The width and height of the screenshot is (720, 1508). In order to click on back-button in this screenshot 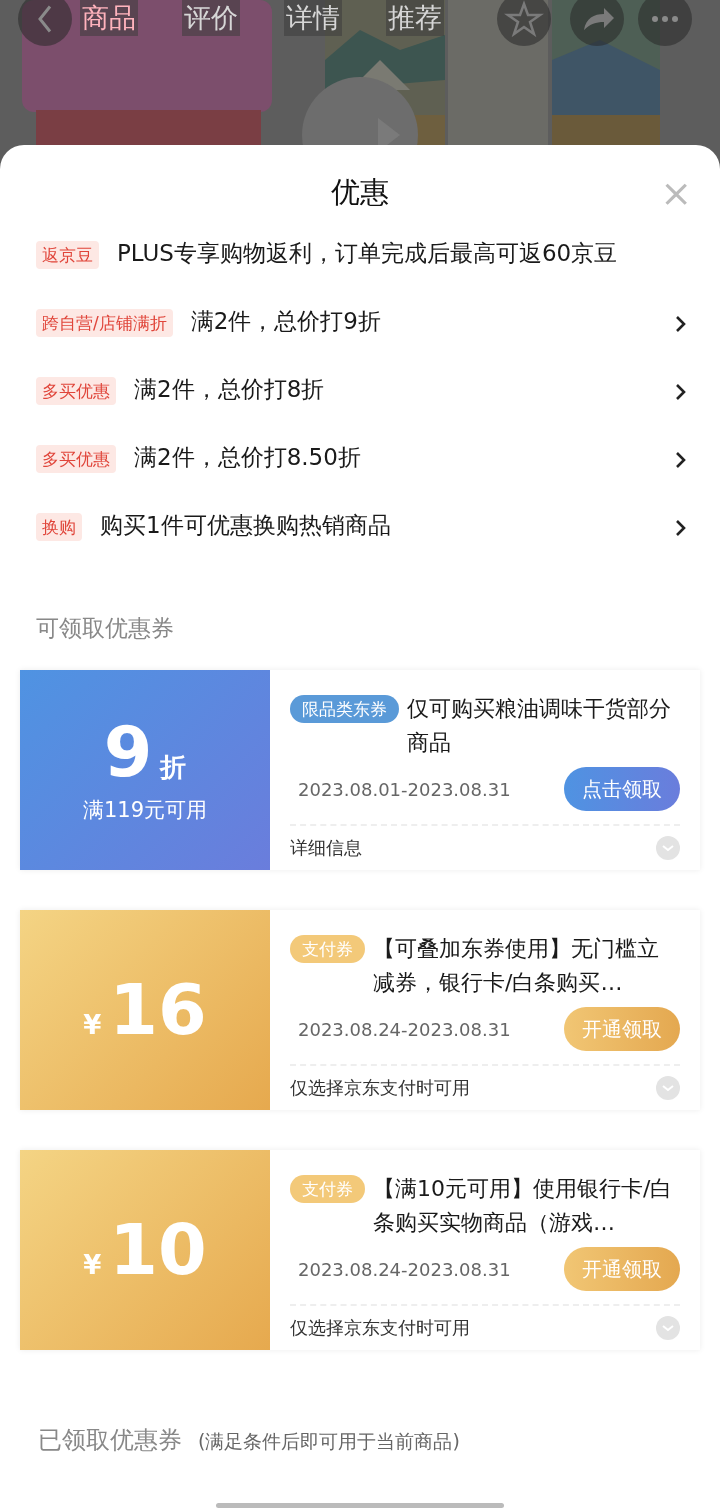, I will do `click(45, 23)`.